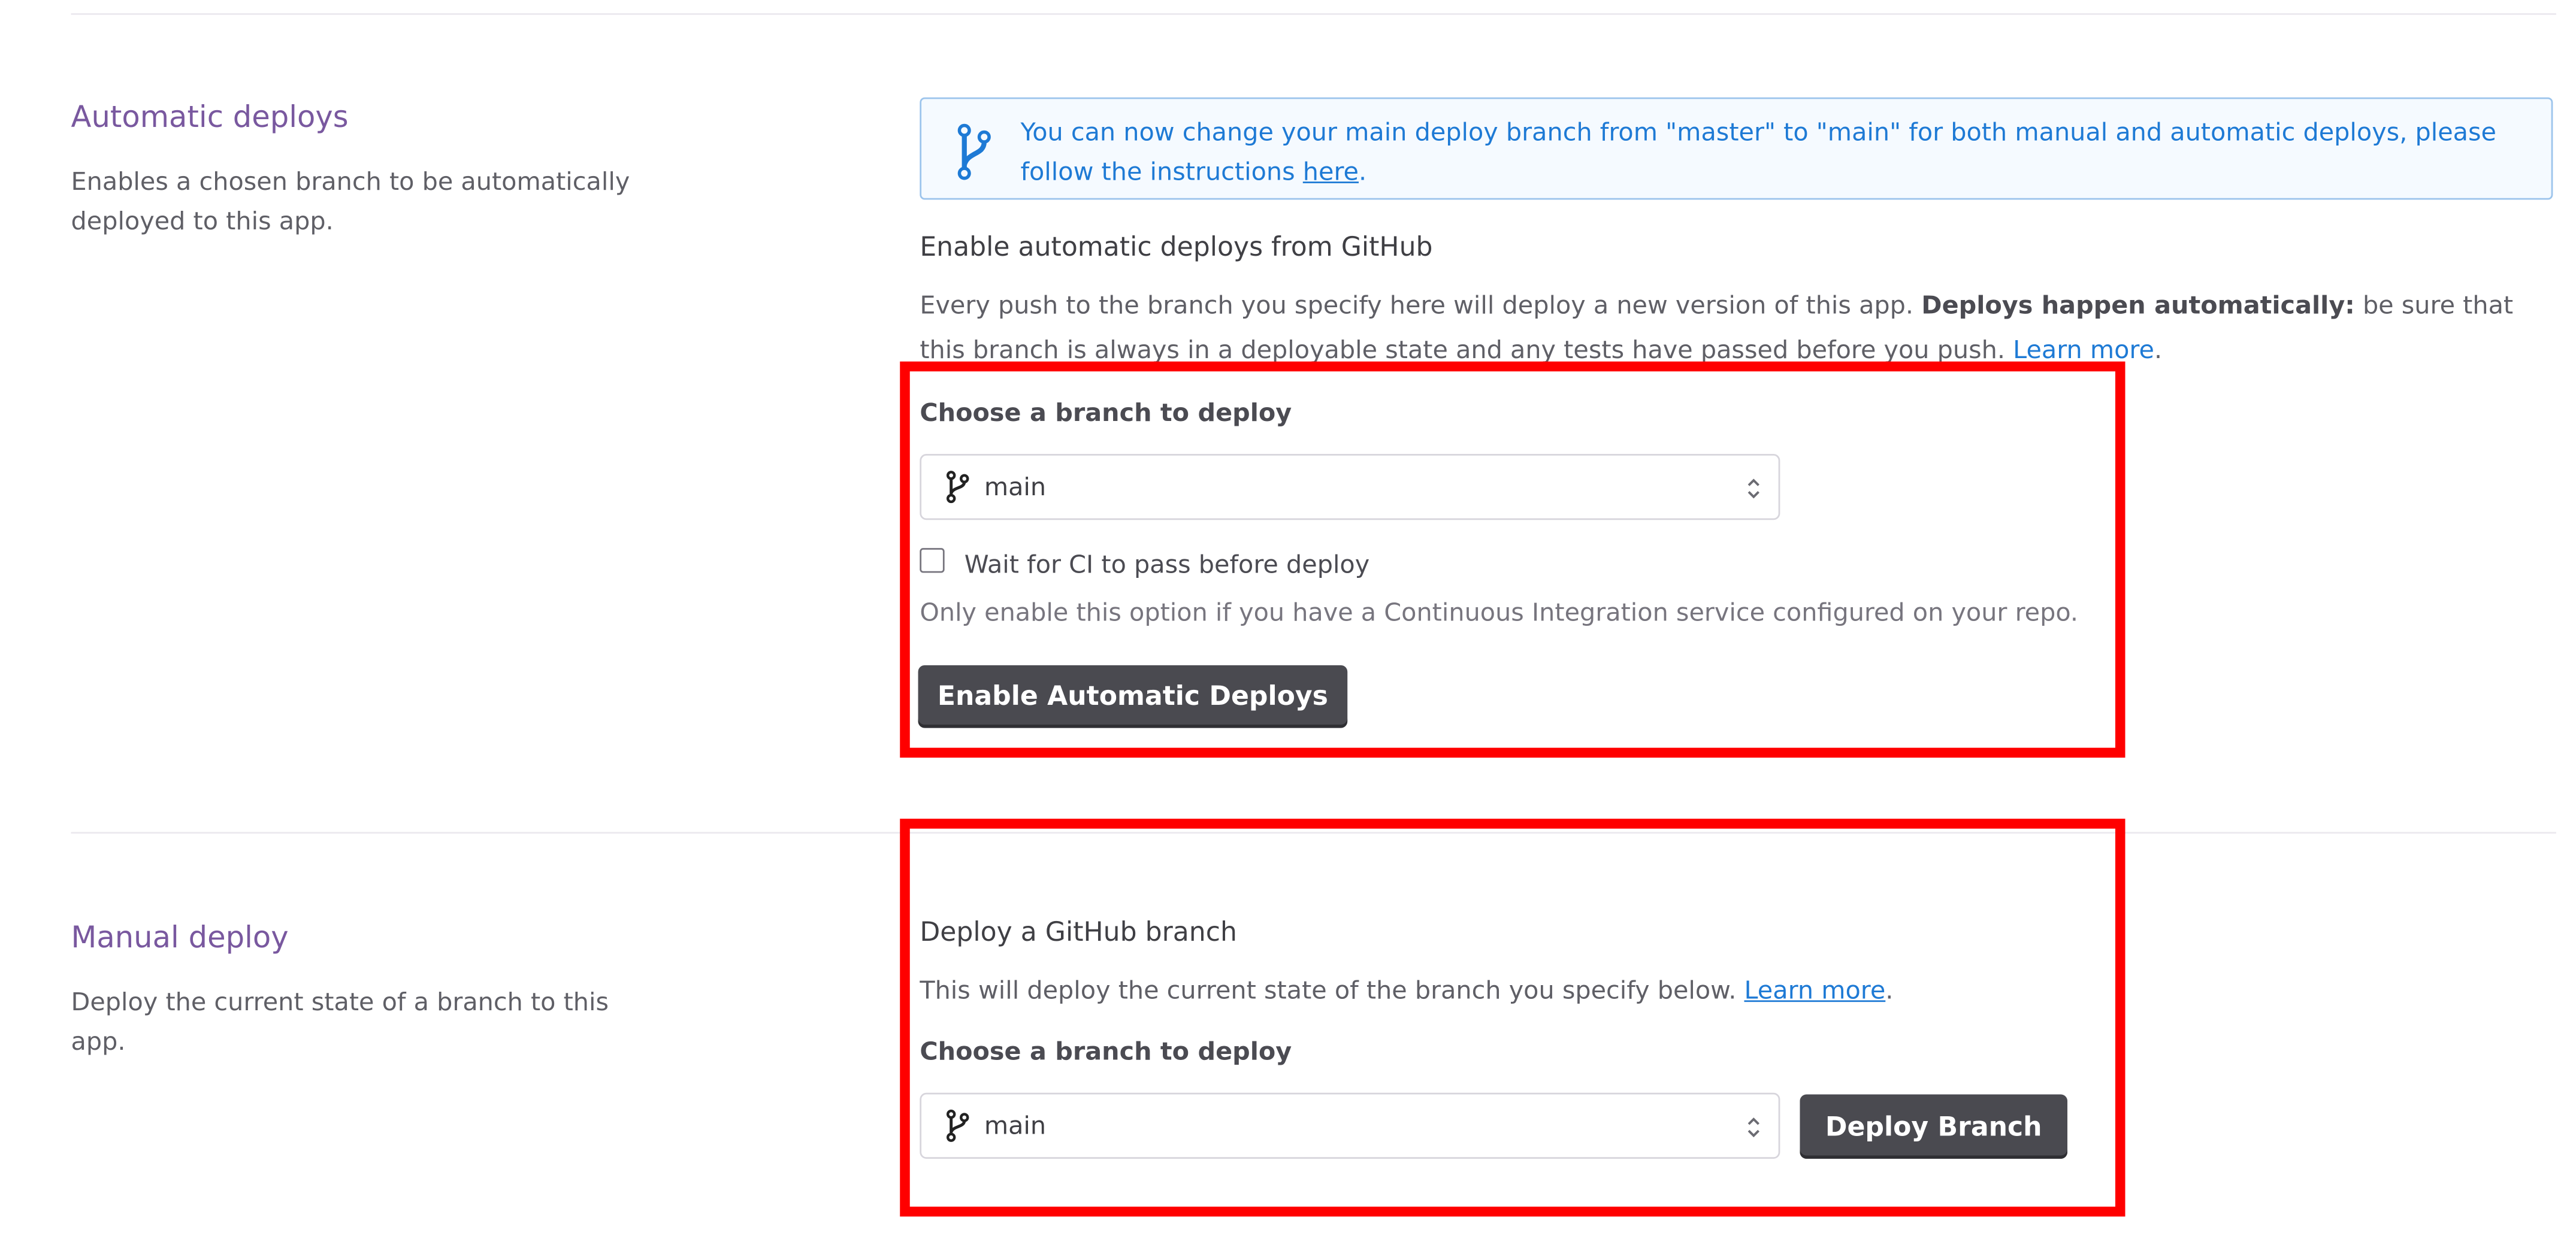  What do you see at coordinates (2083, 349) in the screenshot?
I see `automatic-learn-more-link: Learn more` at bounding box center [2083, 349].